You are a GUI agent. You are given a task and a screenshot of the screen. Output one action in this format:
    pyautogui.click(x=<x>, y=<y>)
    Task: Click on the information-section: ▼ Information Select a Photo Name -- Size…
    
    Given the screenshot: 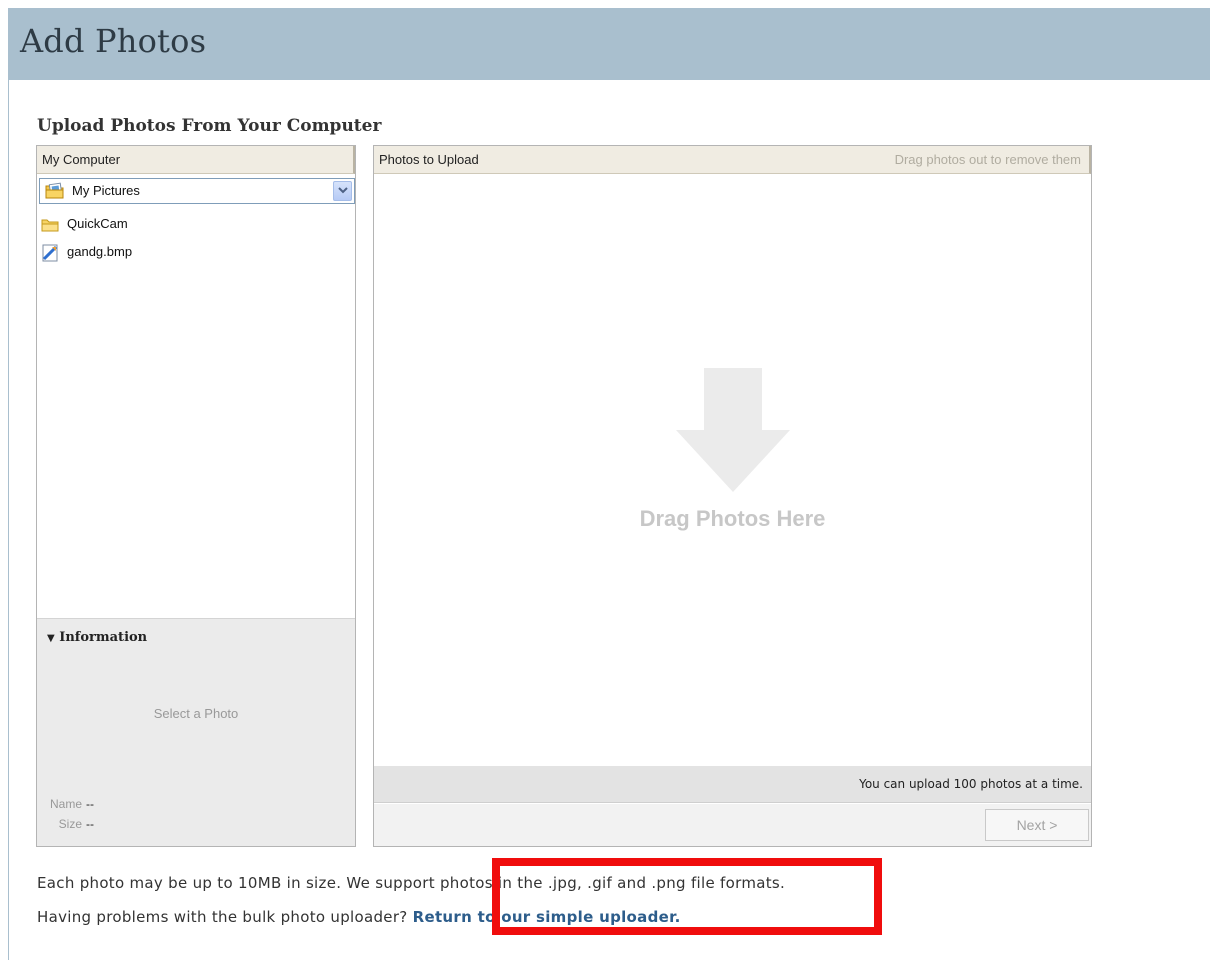 What is the action you would take?
    pyautogui.click(x=196, y=732)
    